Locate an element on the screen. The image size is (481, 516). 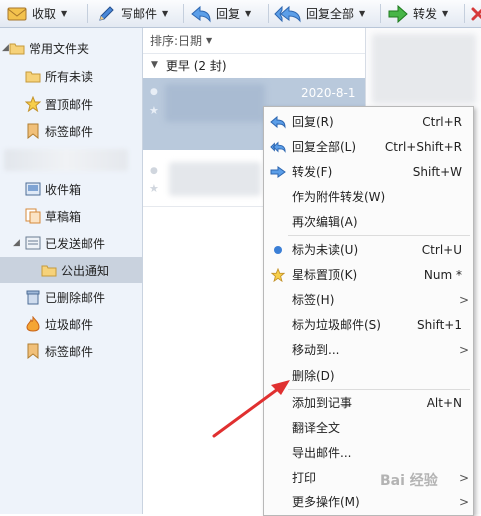
close-icon is located at coordinates (474, 14).